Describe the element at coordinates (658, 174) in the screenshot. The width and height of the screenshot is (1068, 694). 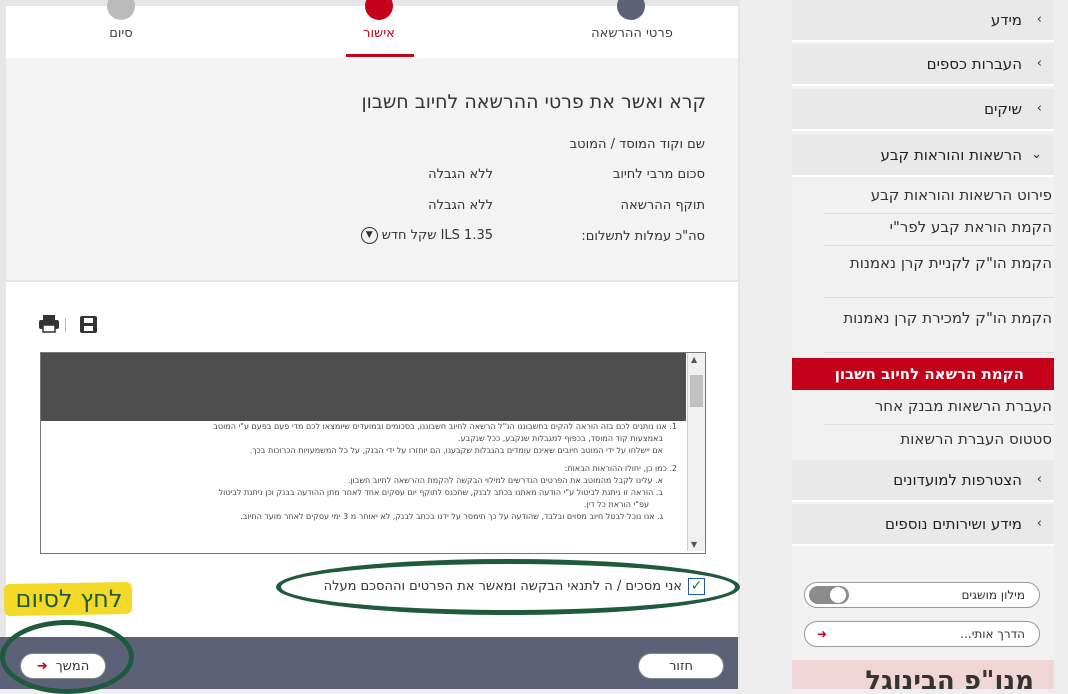
I see `row-max-amount-label: סכום מרבי לחיוב` at that location.